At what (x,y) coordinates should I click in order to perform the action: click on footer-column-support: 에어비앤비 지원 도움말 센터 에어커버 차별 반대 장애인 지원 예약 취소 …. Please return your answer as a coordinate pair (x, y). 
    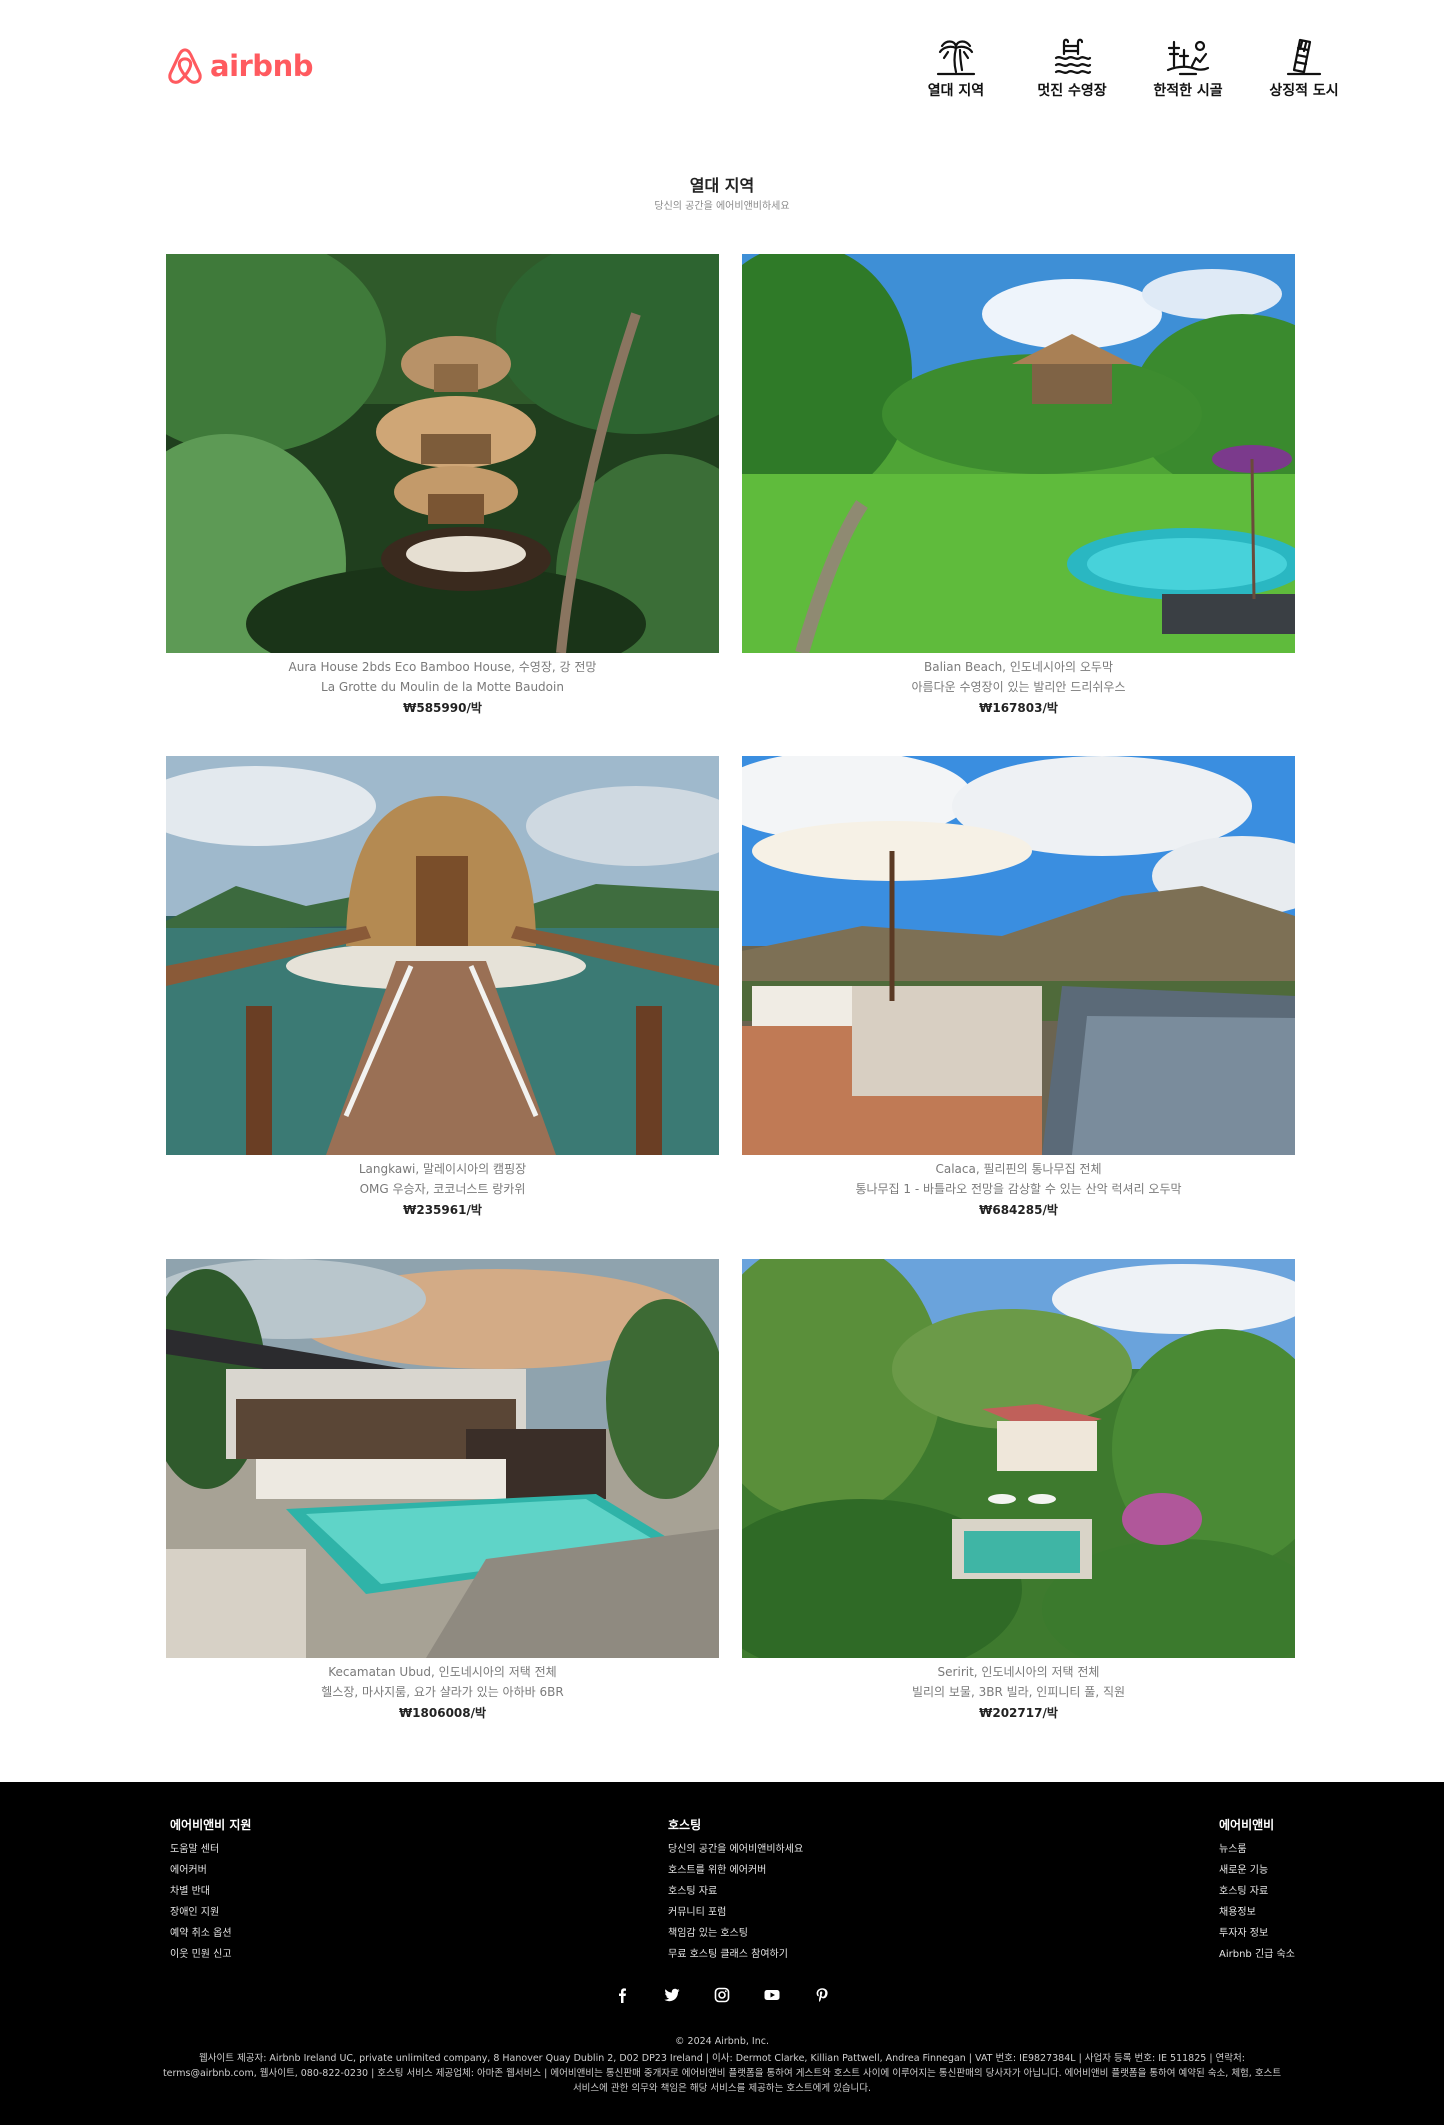
    Looking at the image, I should click on (210, 1890).